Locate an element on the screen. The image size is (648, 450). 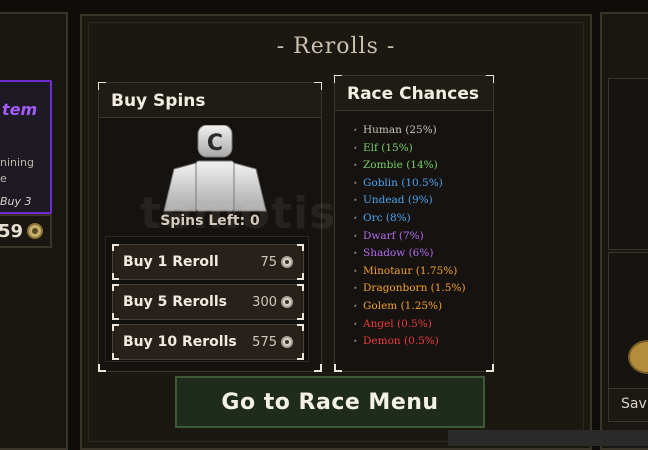
race-chances-title: Race Chances is located at coordinates (413, 94).